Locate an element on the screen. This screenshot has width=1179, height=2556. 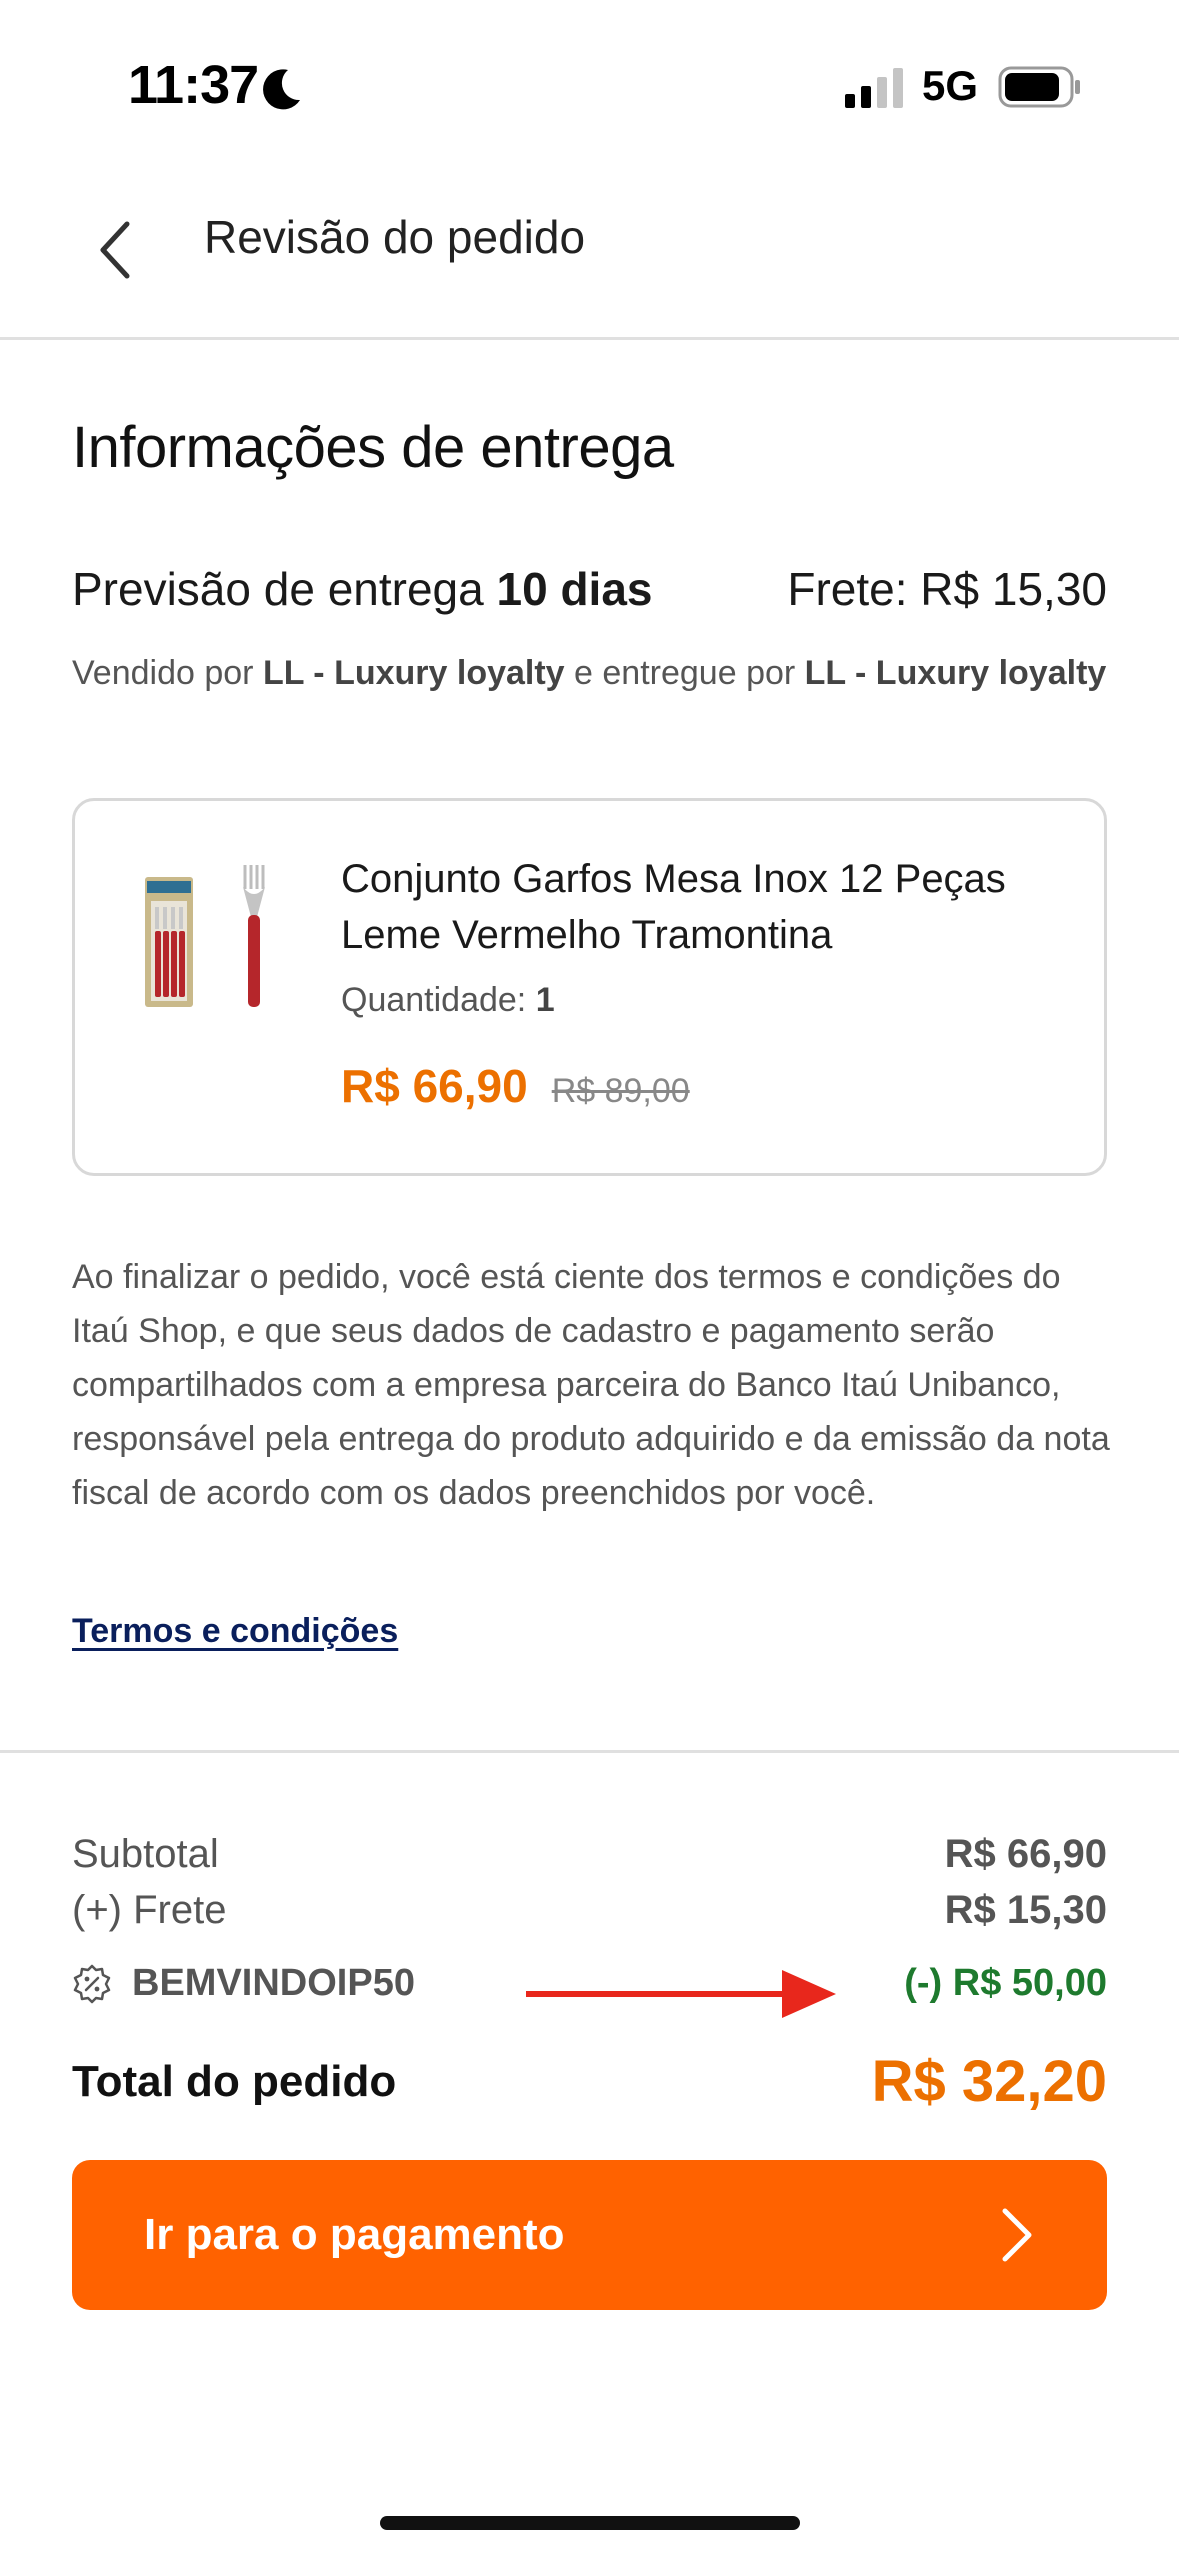
total-row: Total do pedido R$ 32,20 is located at coordinates (589, 2081).